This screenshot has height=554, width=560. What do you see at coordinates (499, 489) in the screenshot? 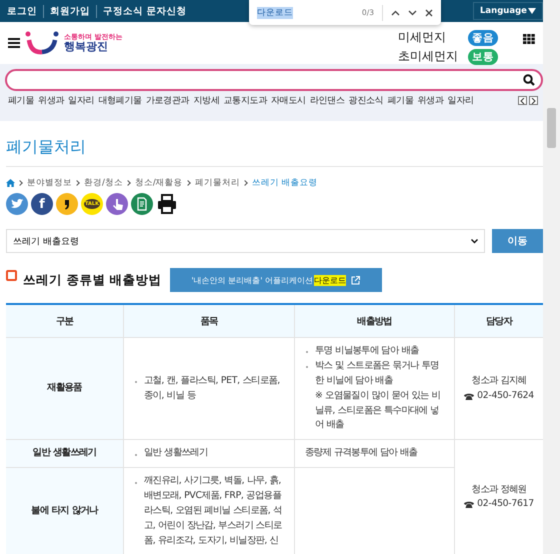
I see `contact-name: 청소과 정혜원` at bounding box center [499, 489].